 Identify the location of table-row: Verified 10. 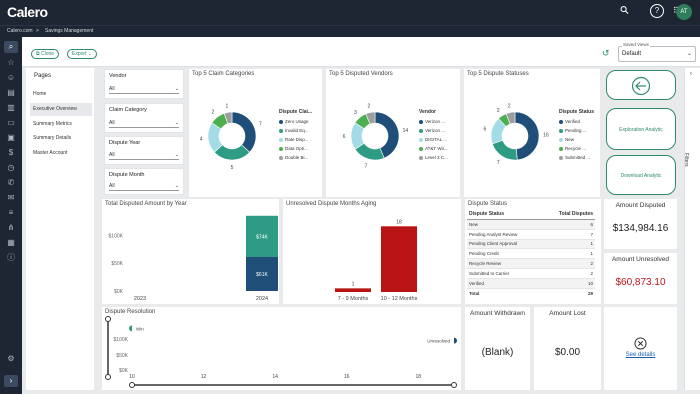
(531, 283).